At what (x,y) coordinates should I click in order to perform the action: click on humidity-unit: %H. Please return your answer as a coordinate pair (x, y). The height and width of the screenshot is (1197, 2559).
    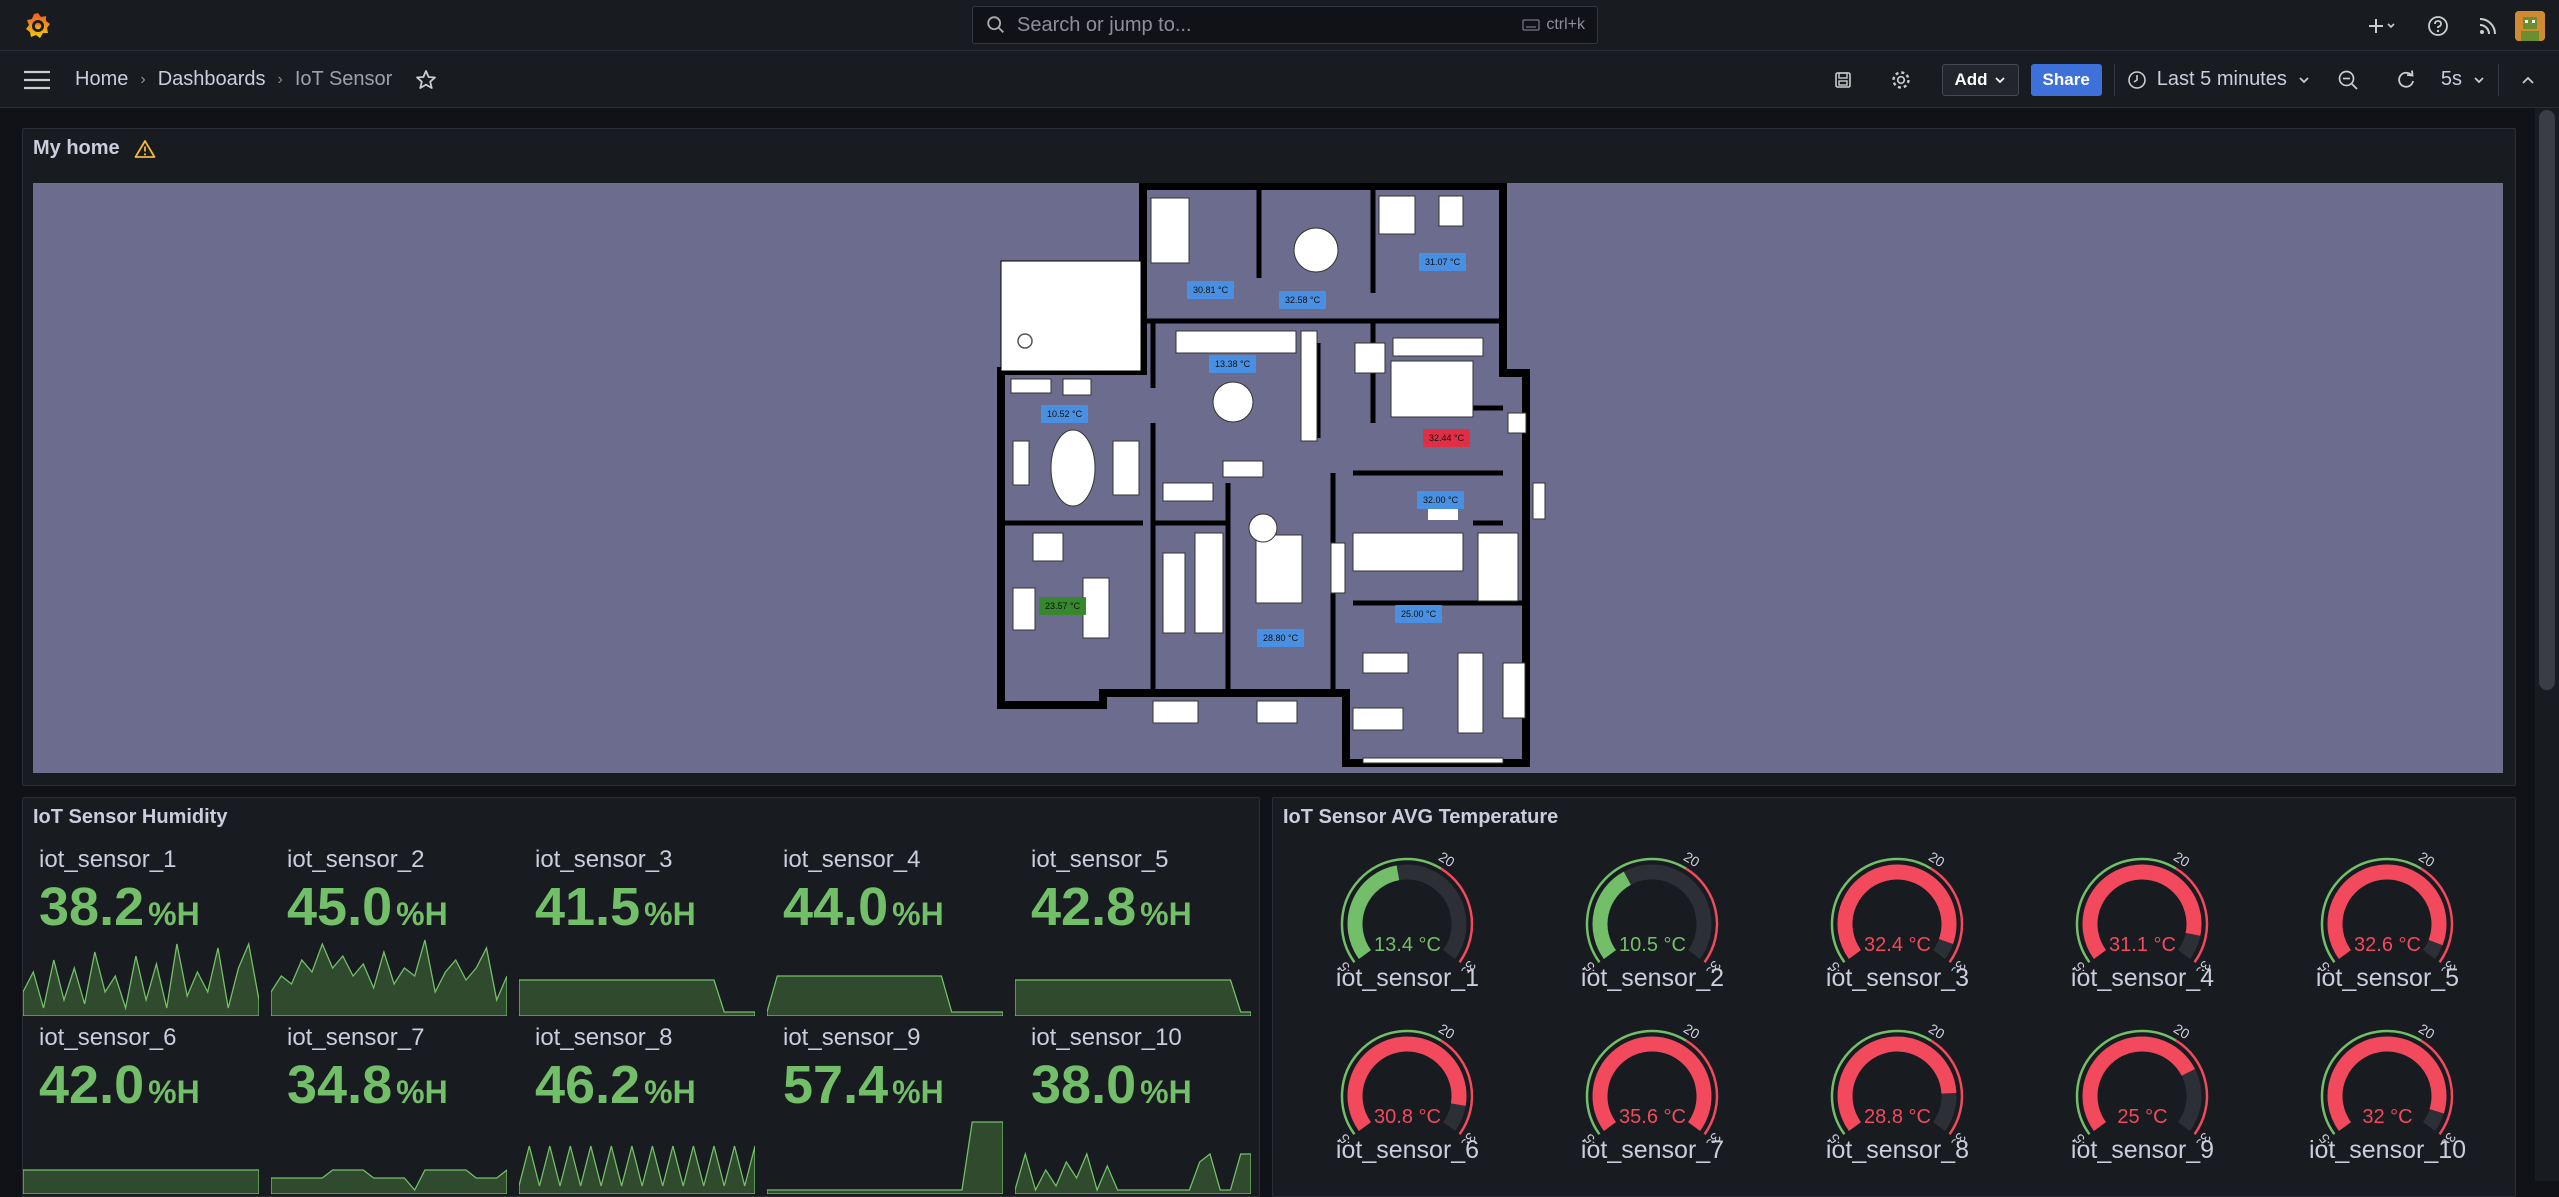
    Looking at the image, I should click on (918, 914).